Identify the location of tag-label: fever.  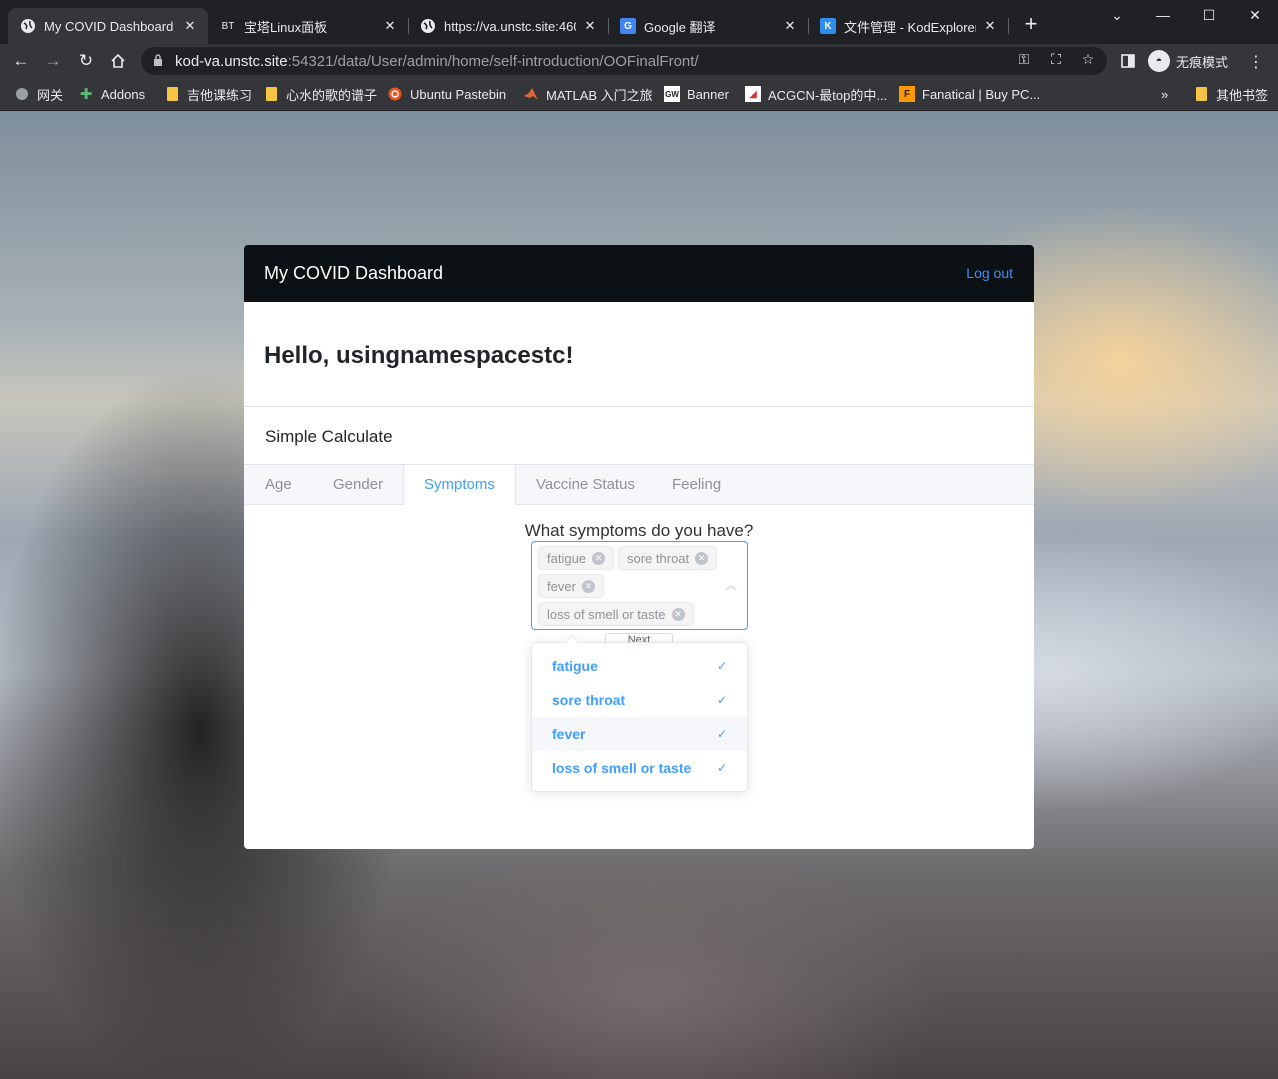
(561, 586).